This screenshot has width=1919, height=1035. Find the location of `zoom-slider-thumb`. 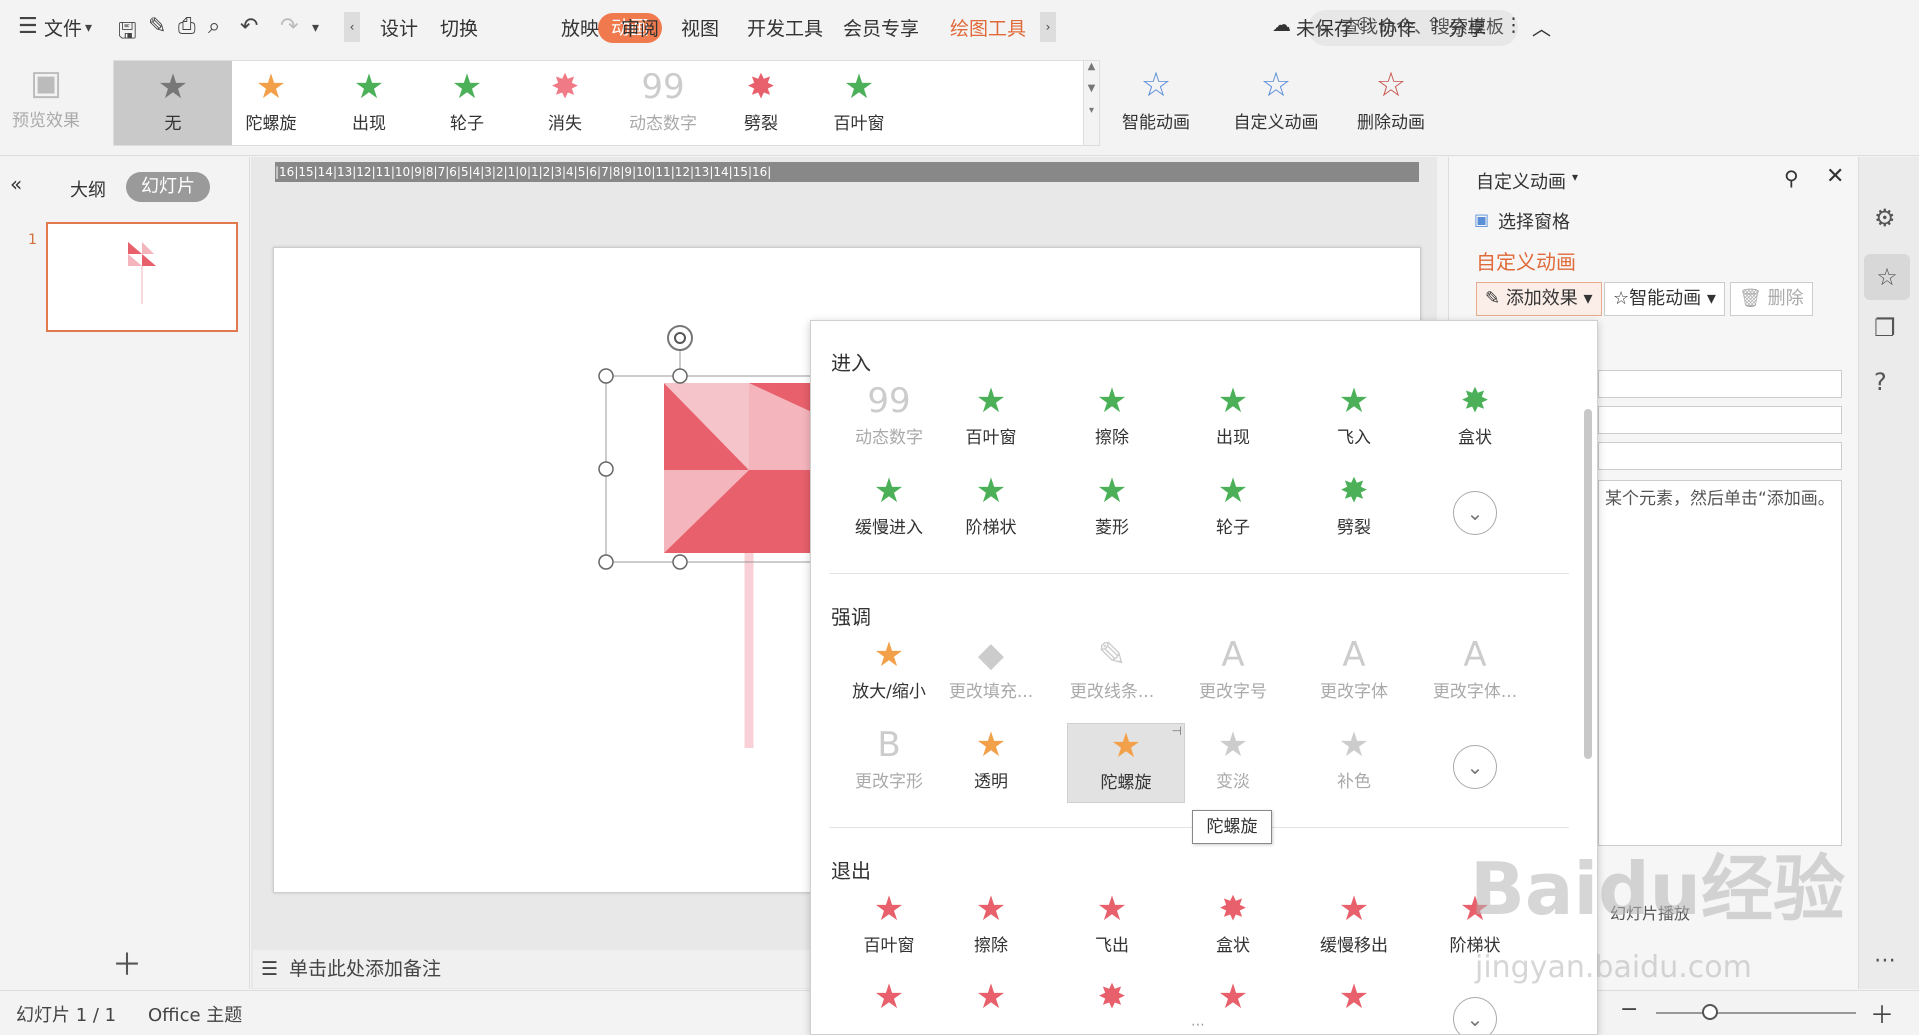

zoom-slider-thumb is located at coordinates (1710, 1012).